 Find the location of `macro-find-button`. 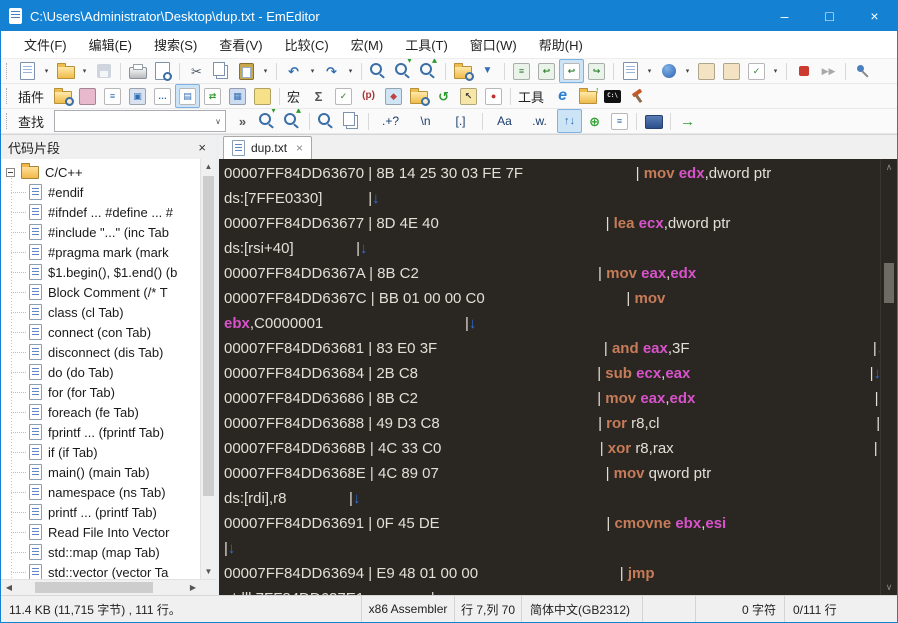

macro-find-button is located at coordinates (418, 96).